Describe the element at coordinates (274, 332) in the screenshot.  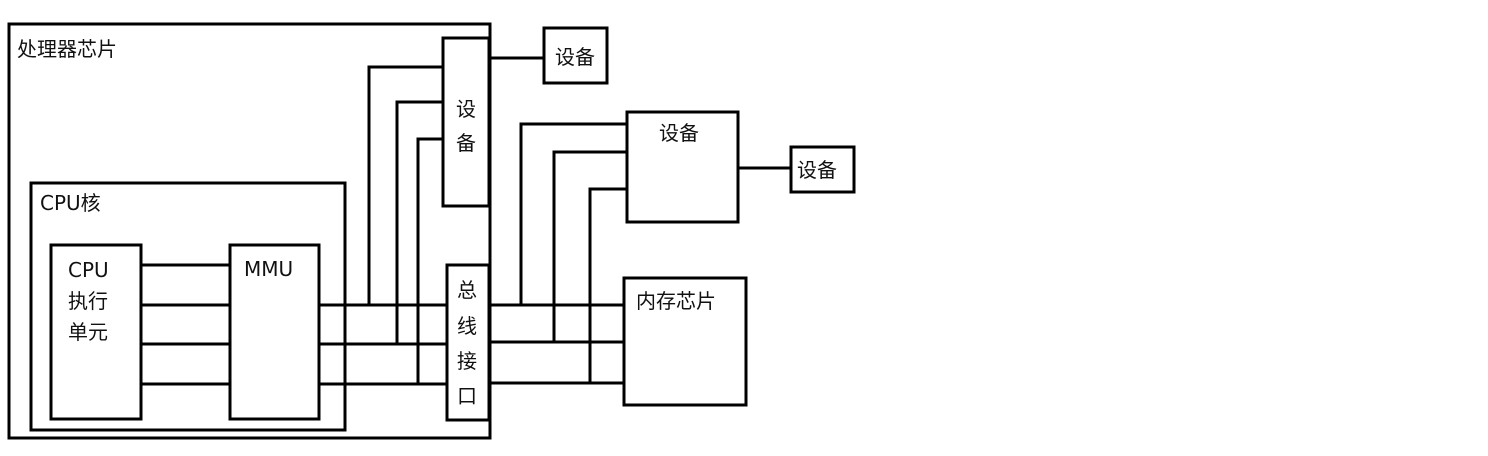
I see `mmu: MMU` at that location.